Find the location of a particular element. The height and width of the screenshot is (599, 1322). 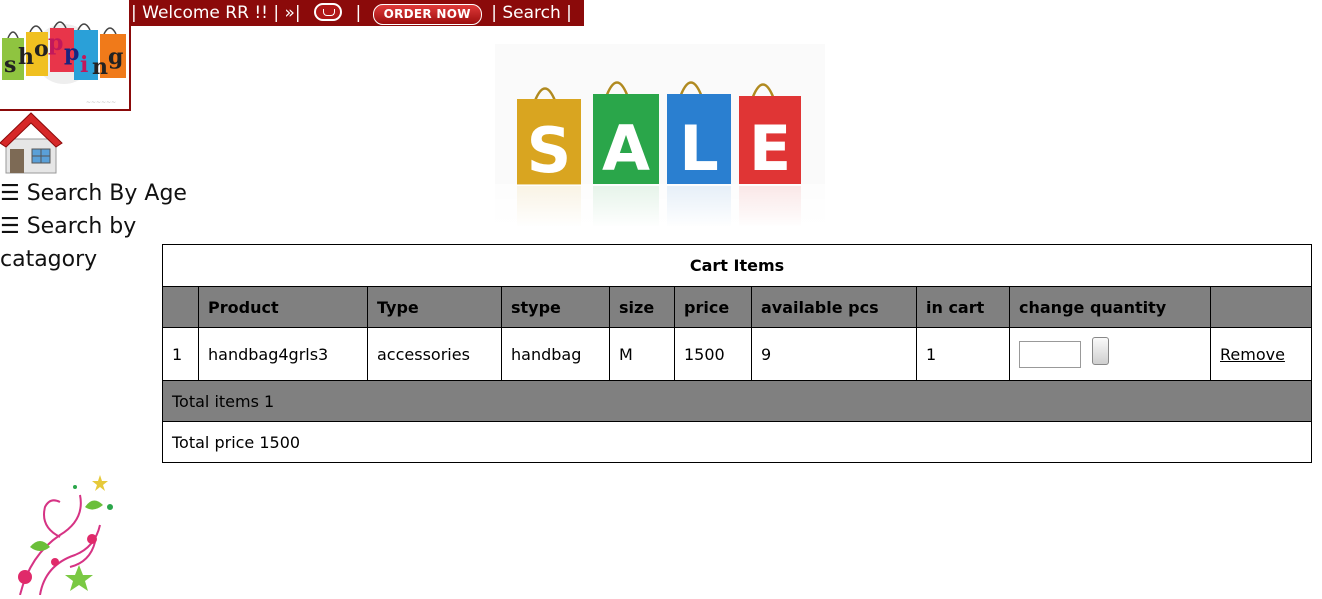

cell-remove: Remove is located at coordinates (1261, 354).